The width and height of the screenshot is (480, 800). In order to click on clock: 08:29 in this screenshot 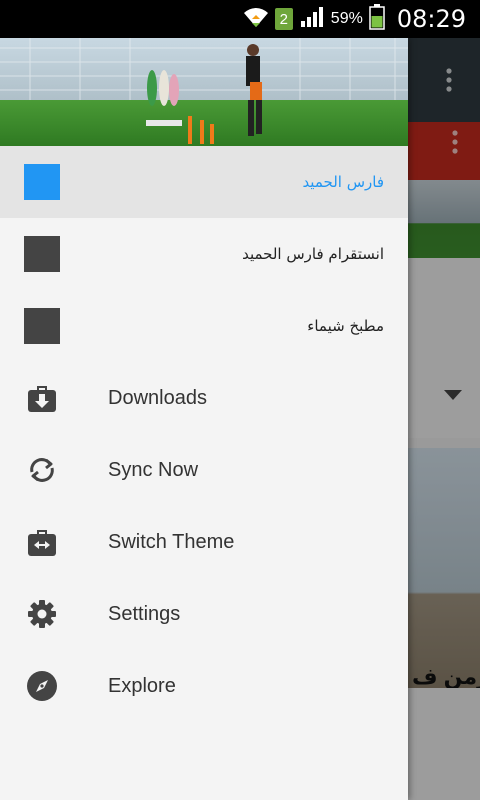, I will do `click(431, 19)`.